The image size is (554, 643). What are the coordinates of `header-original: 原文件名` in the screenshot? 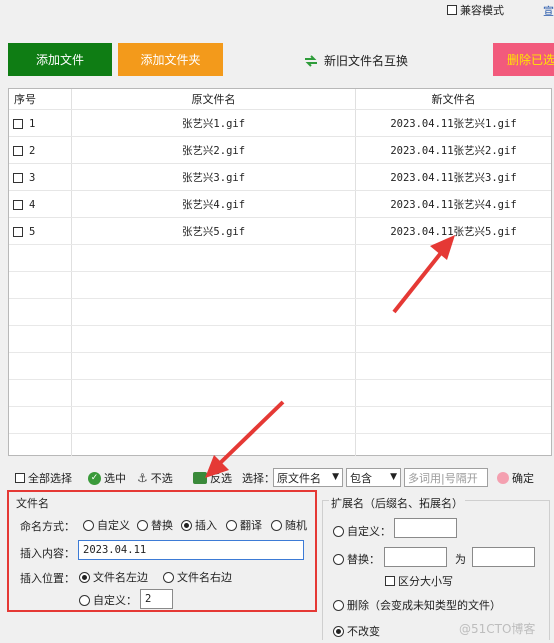 It's located at (213, 99).